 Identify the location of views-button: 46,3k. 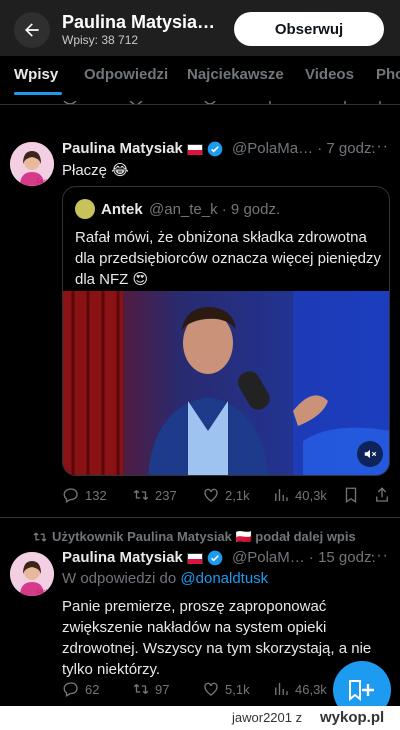
(299, 689).